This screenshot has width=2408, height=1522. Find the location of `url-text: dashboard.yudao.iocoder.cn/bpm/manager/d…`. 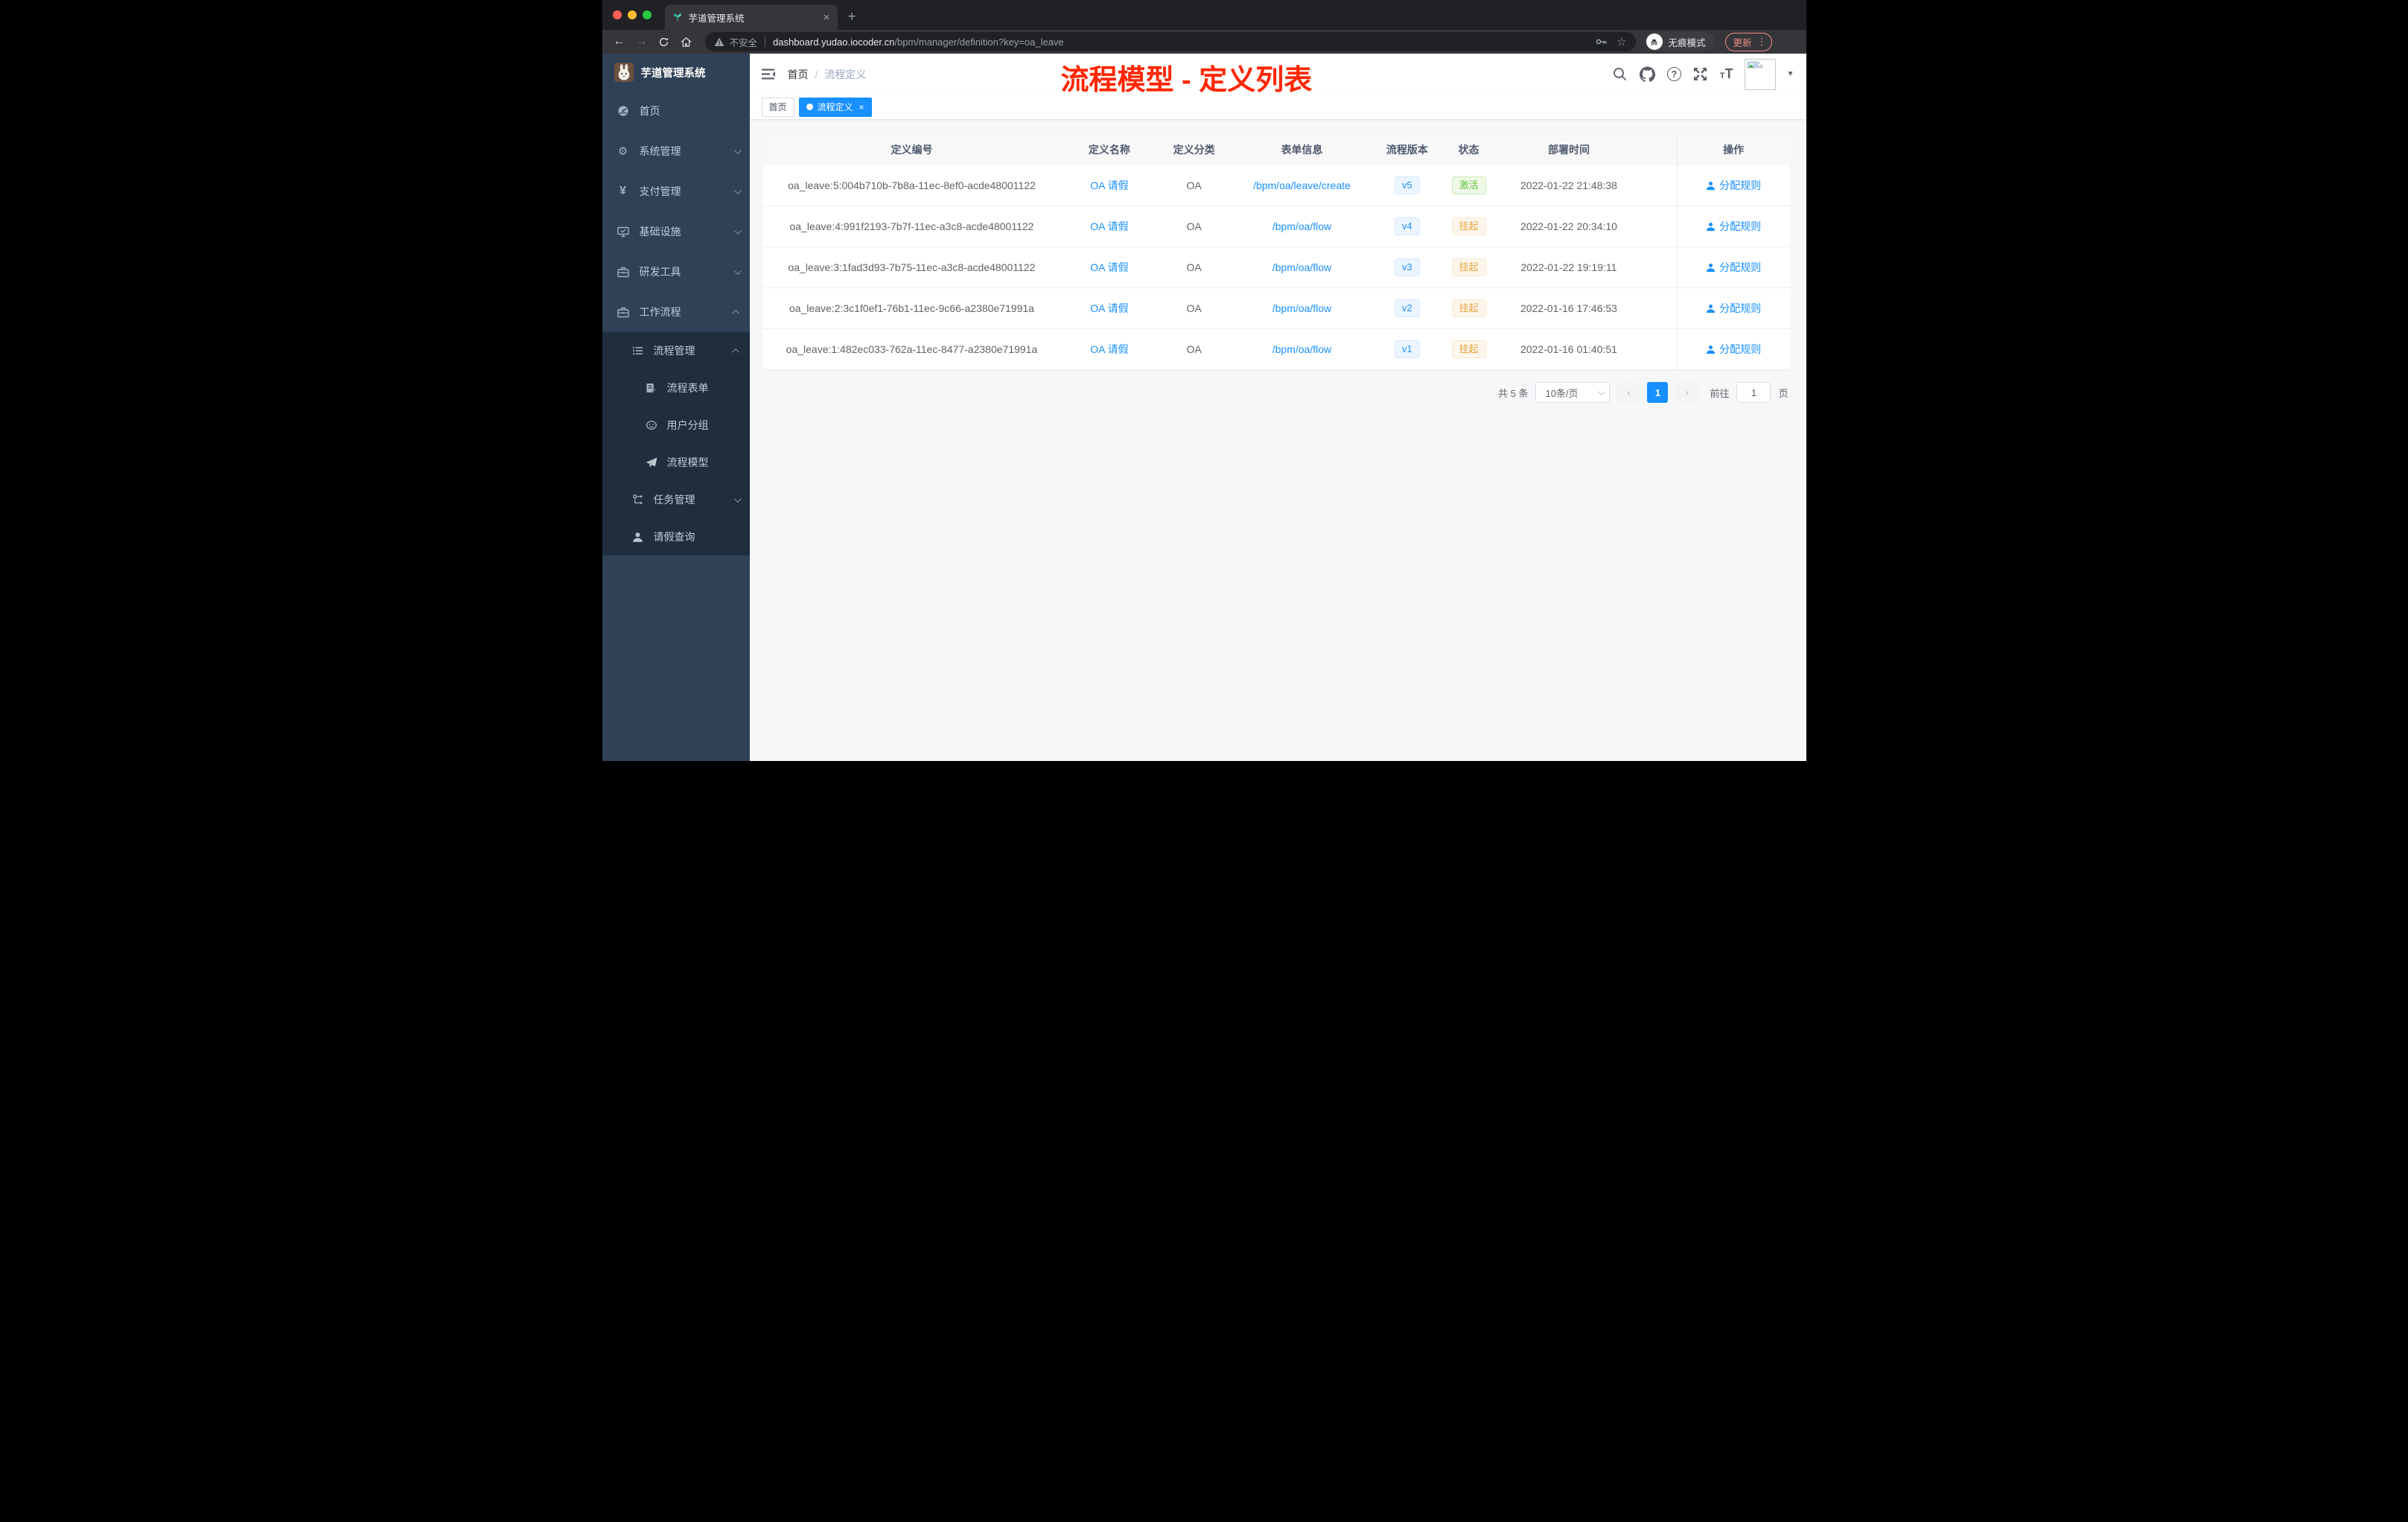

url-text: dashboard.yudao.iocoder.cn/bpm/manager/d… is located at coordinates (1181, 42).